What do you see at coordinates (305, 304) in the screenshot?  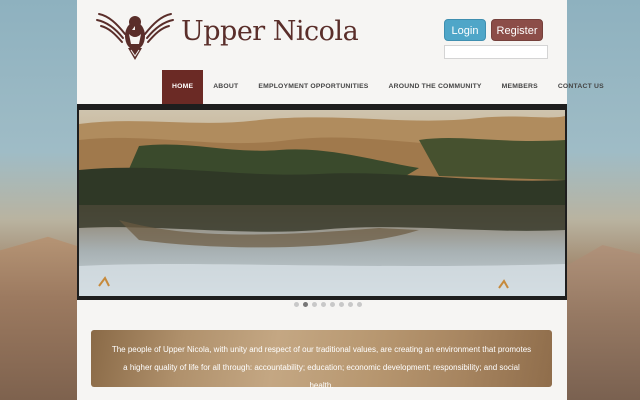 I see `slider-dot-active` at bounding box center [305, 304].